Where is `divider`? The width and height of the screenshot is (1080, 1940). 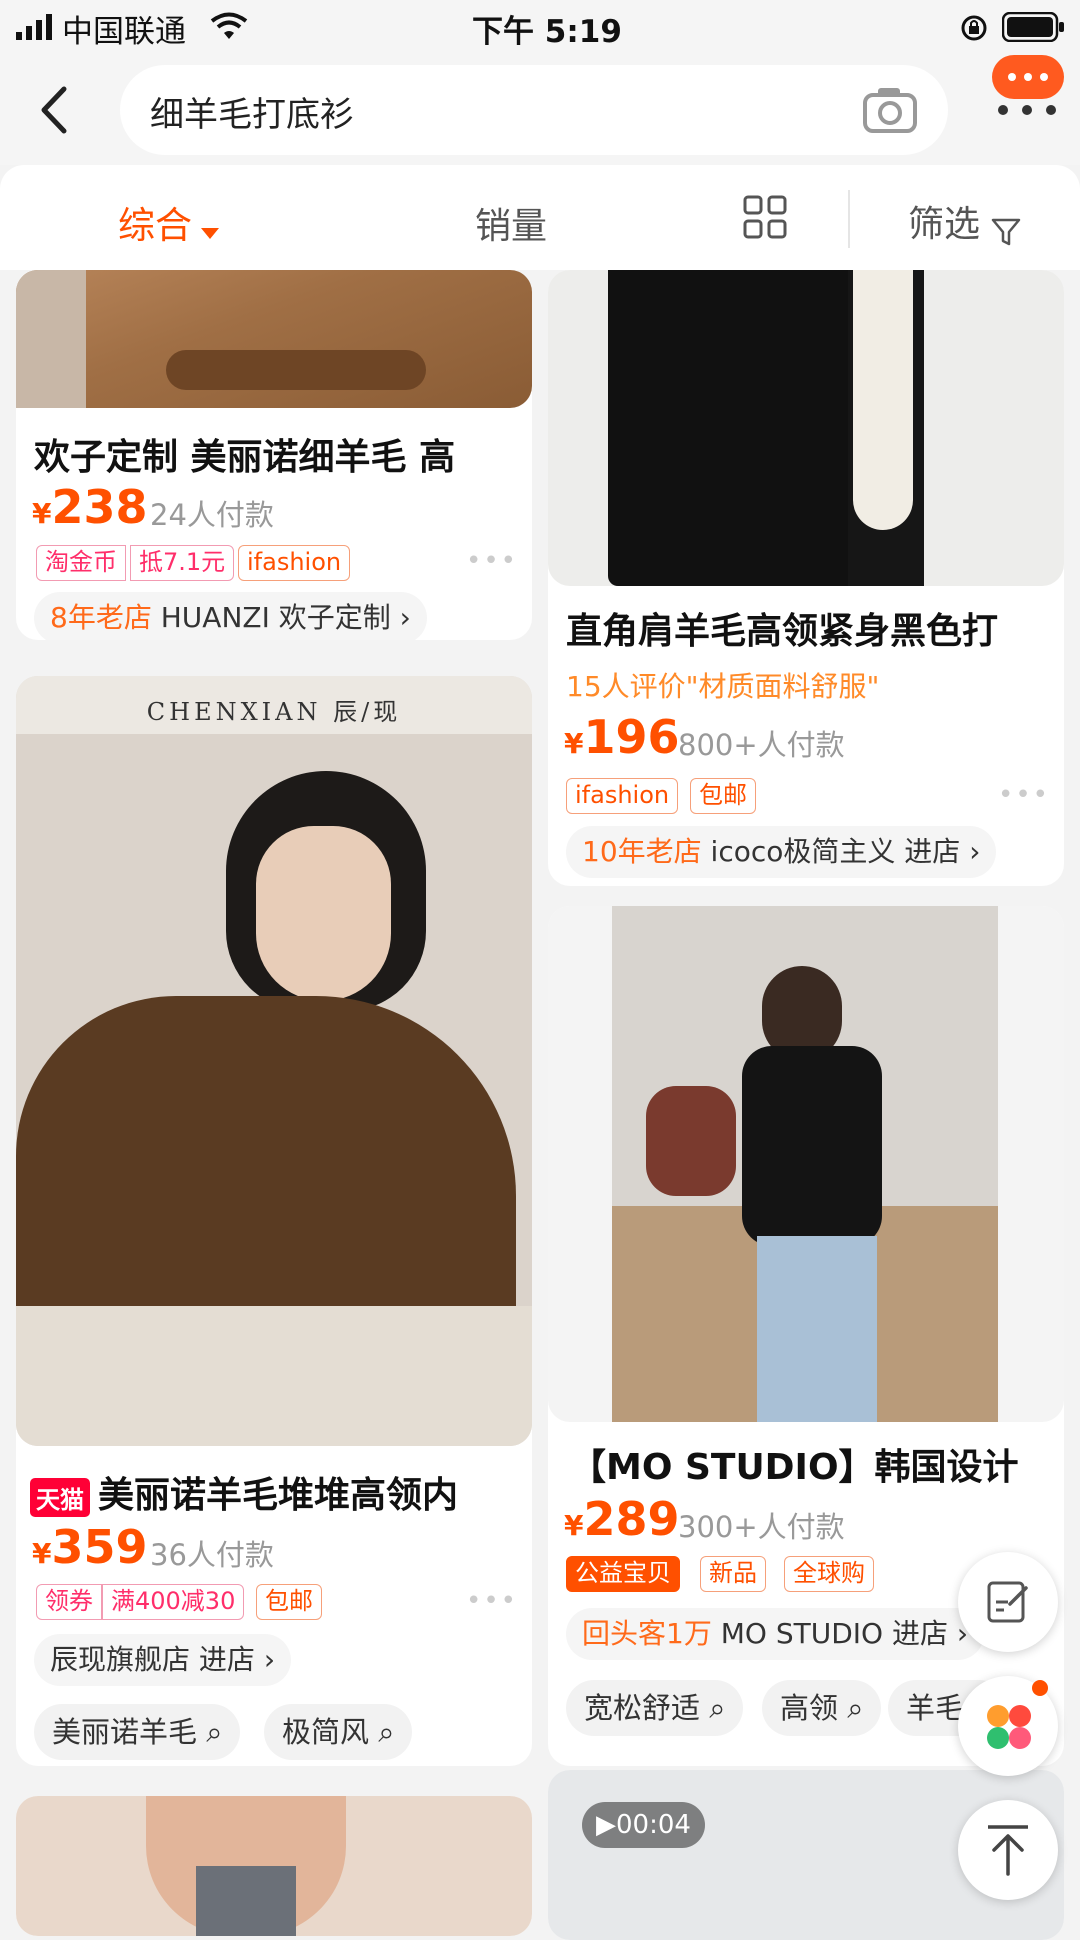 divider is located at coordinates (849, 219).